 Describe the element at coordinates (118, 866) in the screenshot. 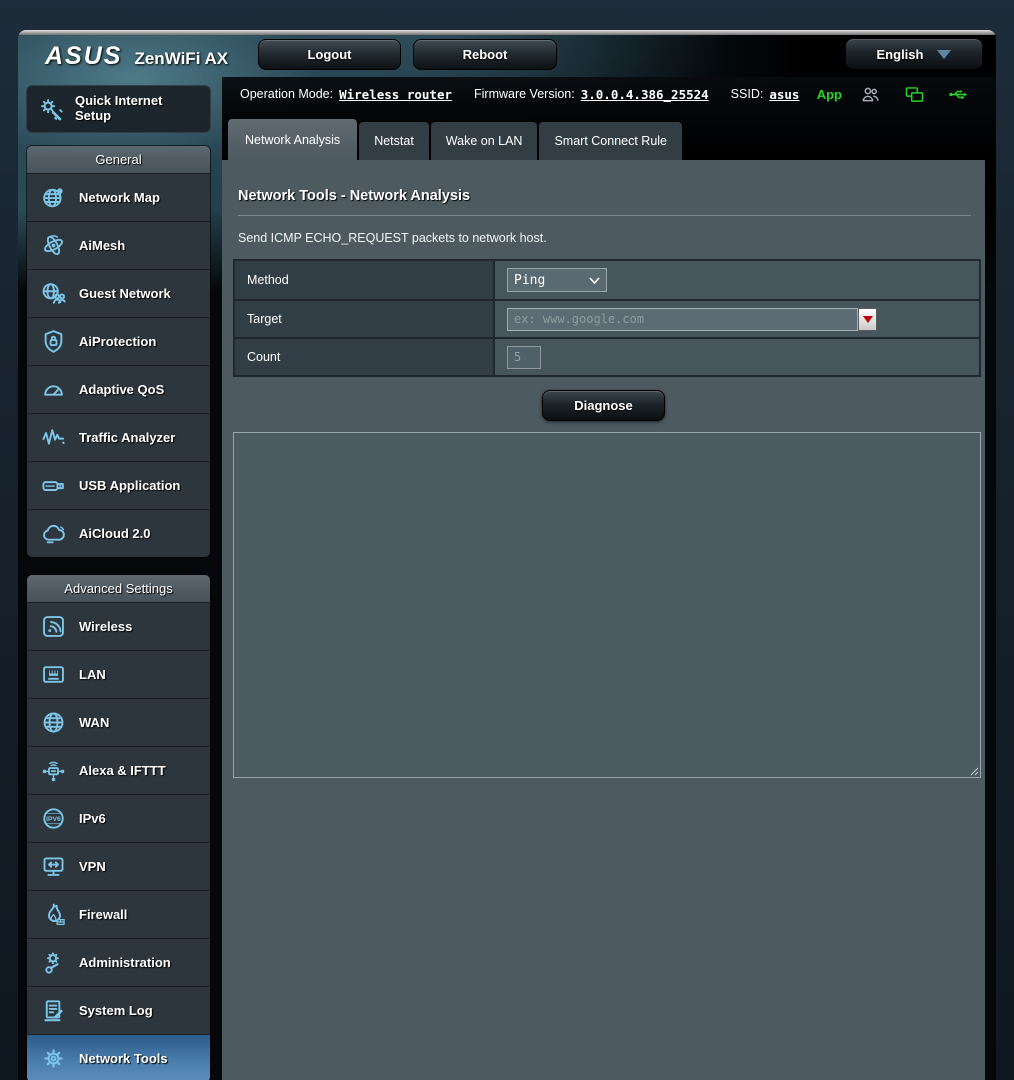

I see `sidebar-item-vpn: VPN` at that location.